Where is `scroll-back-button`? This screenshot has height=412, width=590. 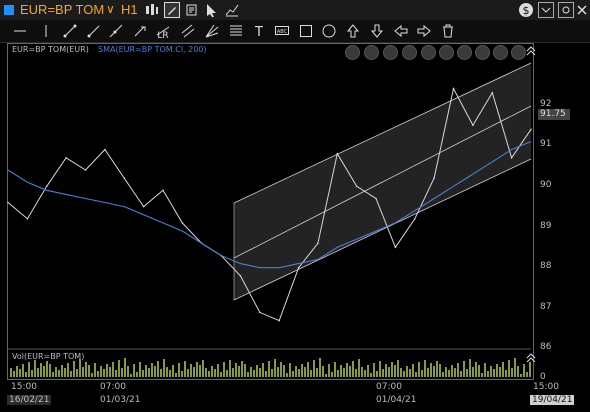
scroll-back-button is located at coordinates (371, 52).